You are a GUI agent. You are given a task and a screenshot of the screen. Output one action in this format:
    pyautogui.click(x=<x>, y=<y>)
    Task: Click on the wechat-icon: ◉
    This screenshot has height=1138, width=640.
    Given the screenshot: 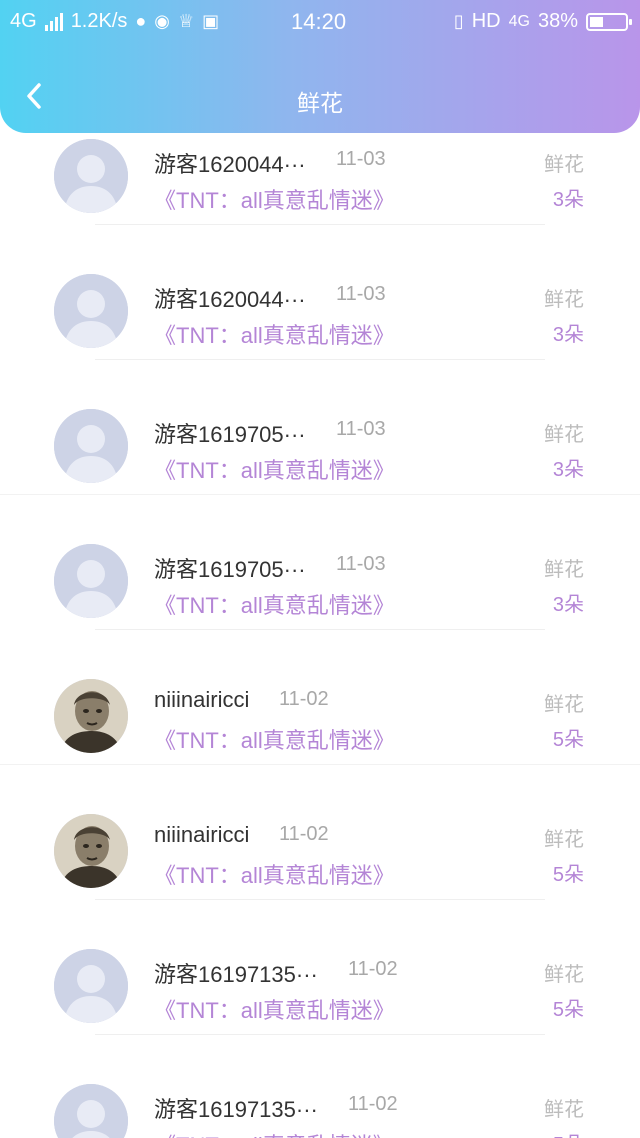 What is the action you would take?
    pyautogui.click(x=162, y=21)
    